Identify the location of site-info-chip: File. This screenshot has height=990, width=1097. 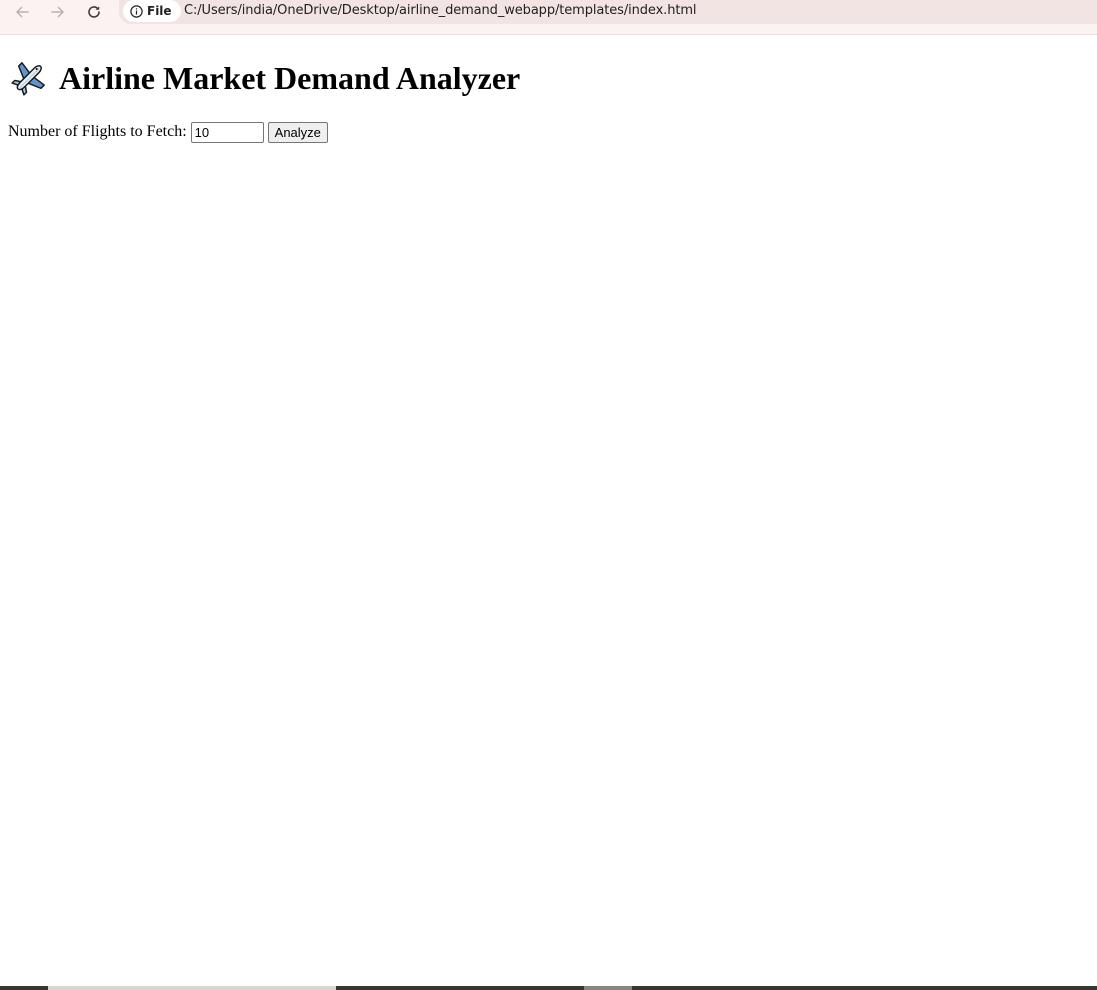
(152, 11).